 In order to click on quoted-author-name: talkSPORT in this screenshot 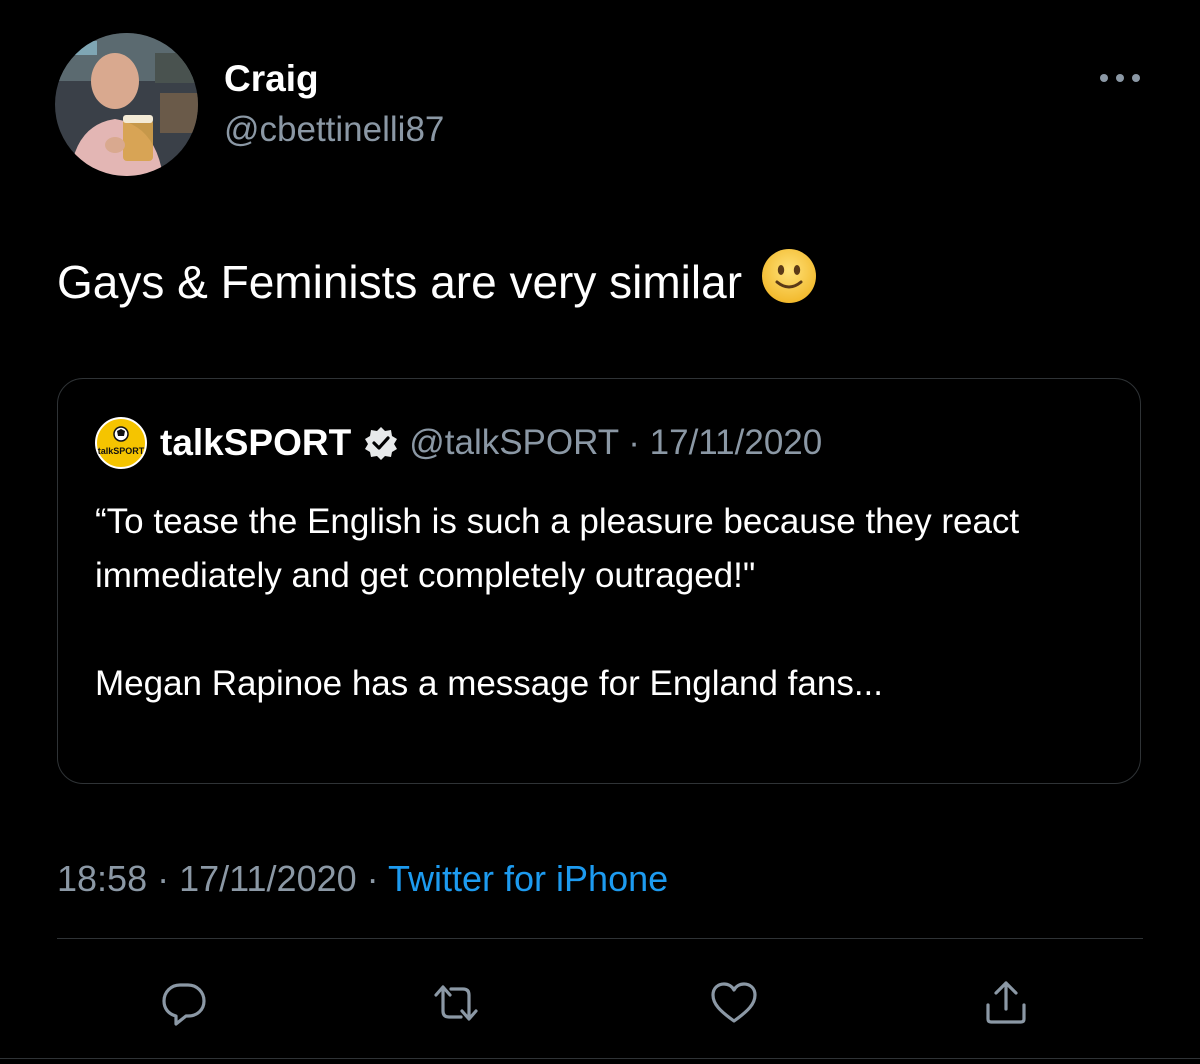, I will do `click(255, 443)`.